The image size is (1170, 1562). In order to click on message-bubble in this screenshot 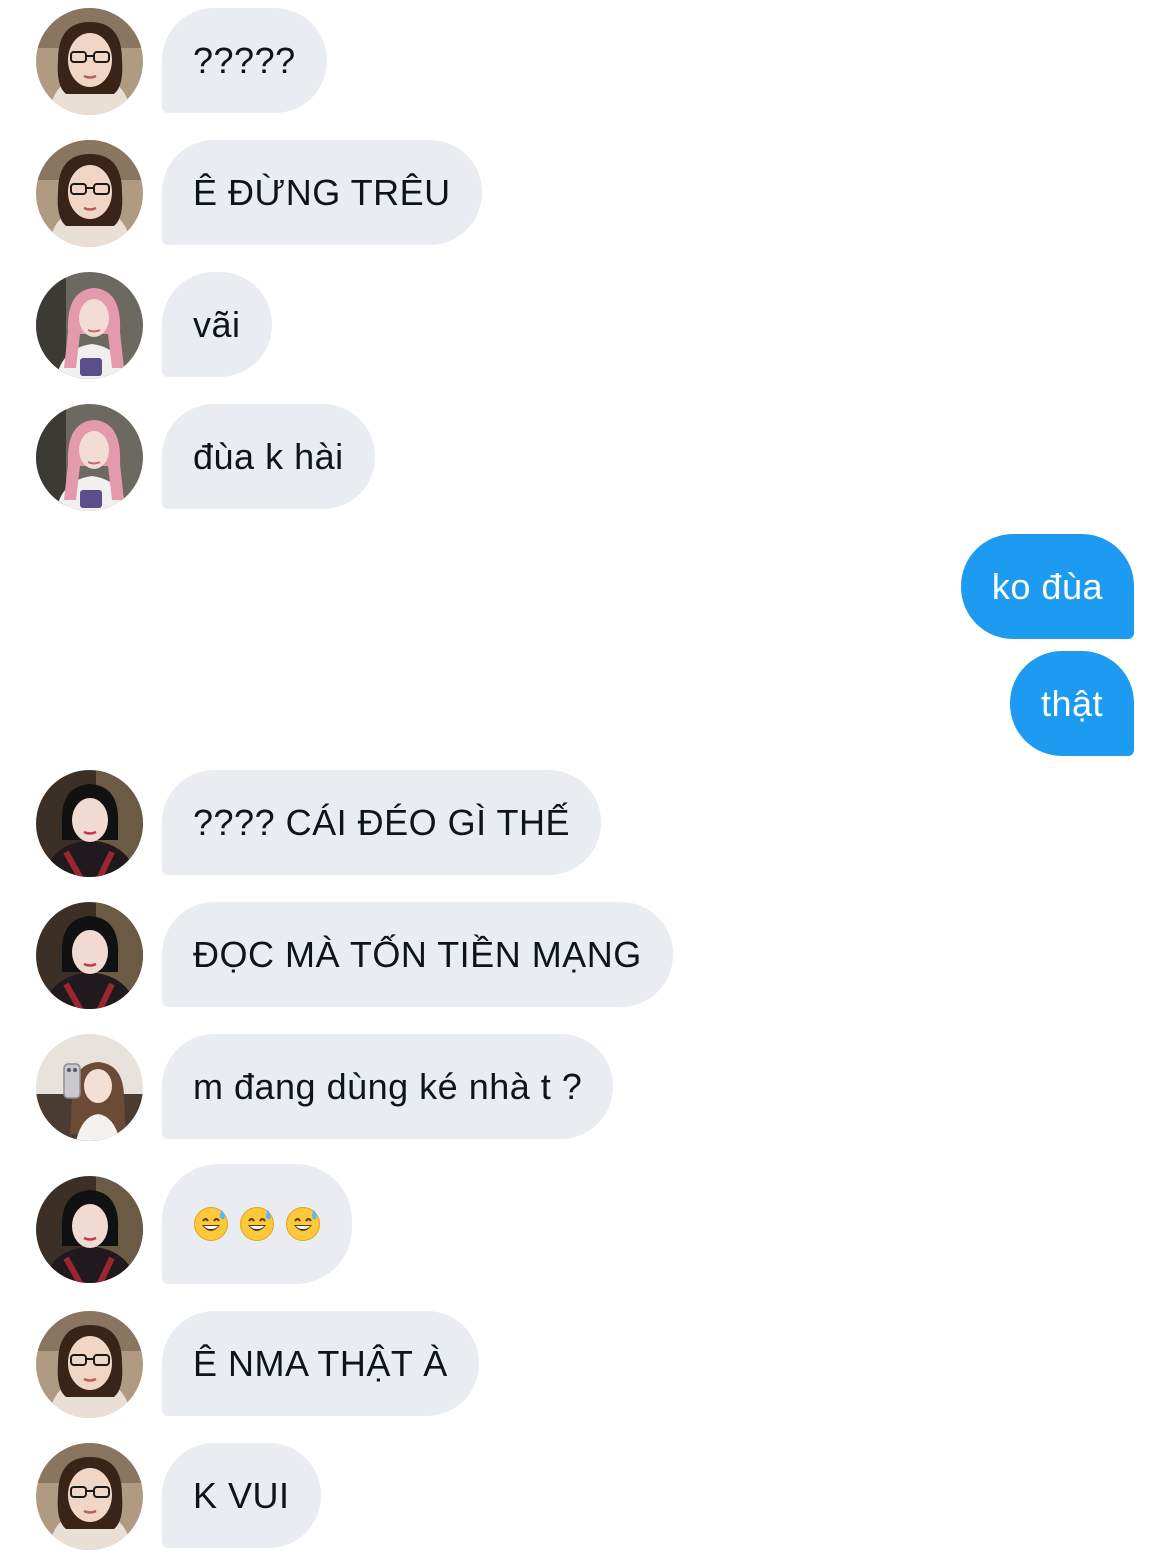, I will do `click(257, 1224)`.